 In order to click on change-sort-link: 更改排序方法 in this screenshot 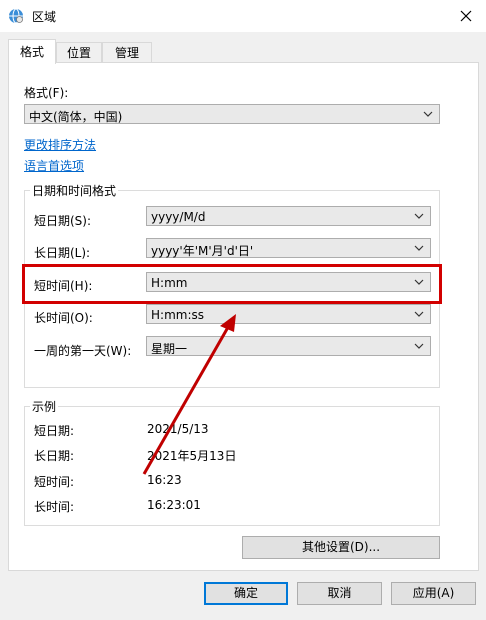, I will do `click(60, 144)`.